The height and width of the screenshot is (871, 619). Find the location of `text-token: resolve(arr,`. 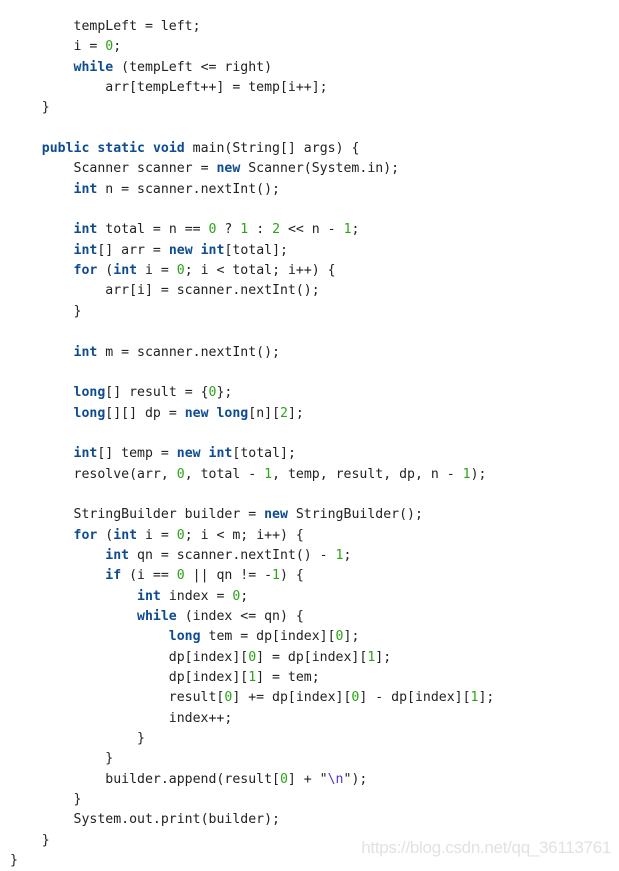

text-token: resolve(arr, is located at coordinates (125, 474).